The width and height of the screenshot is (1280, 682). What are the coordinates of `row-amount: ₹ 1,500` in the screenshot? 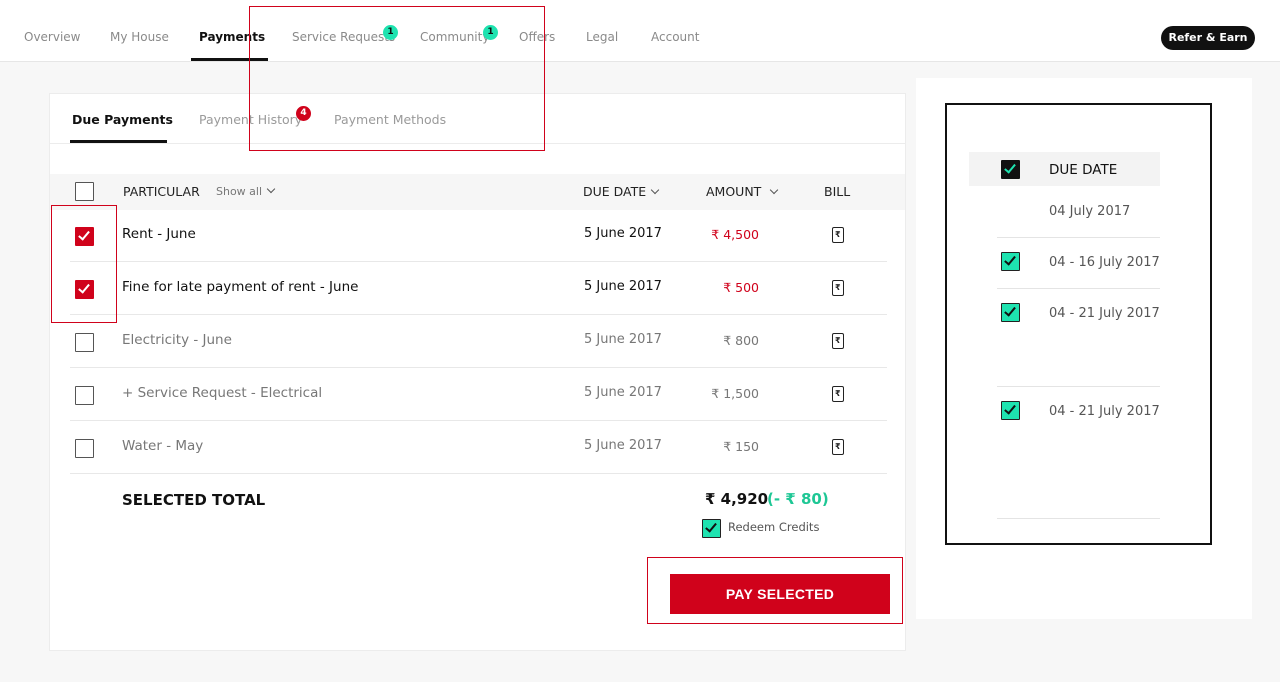 It's located at (735, 393).